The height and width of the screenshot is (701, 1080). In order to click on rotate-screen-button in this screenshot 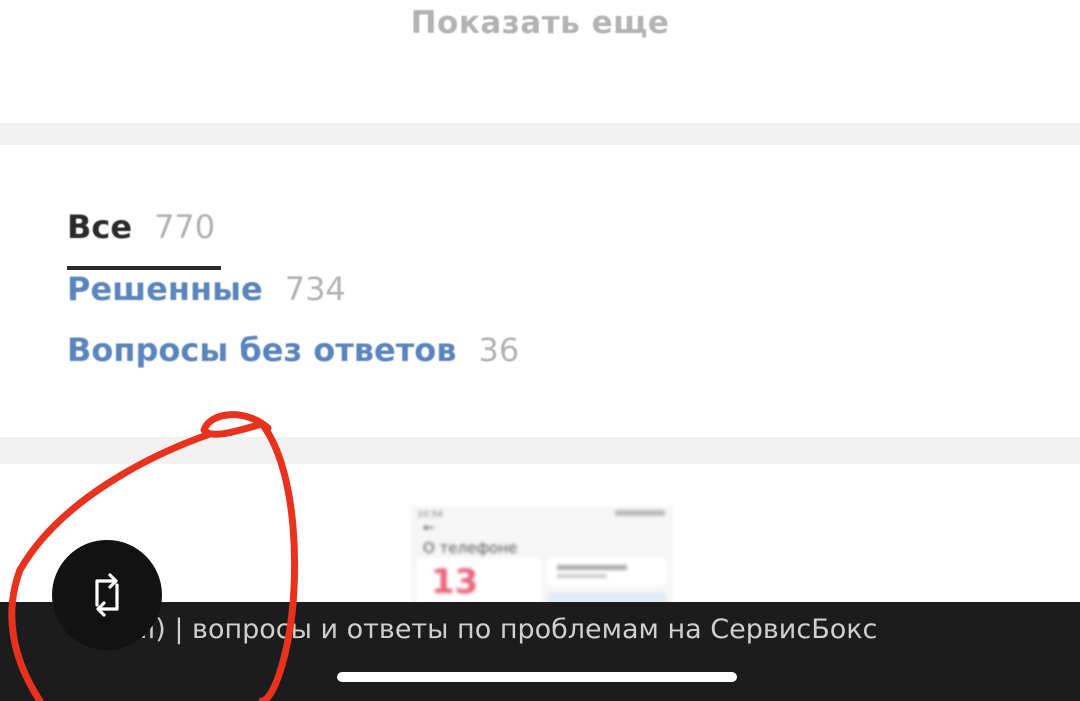, I will do `click(107, 595)`.